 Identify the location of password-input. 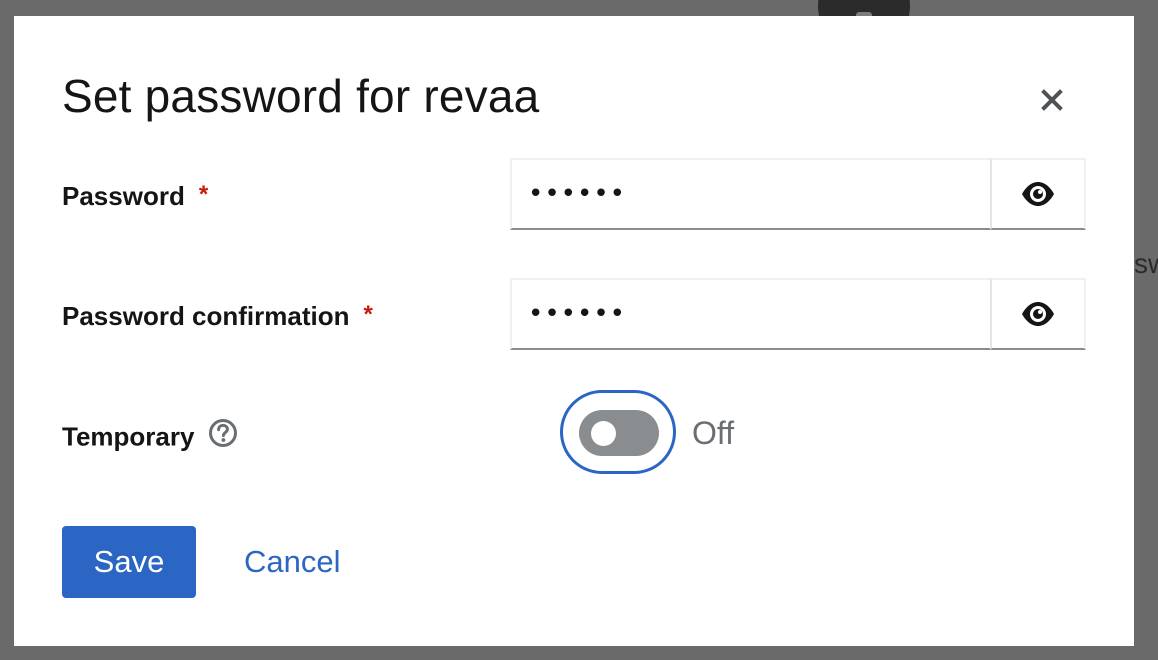
(750, 194).